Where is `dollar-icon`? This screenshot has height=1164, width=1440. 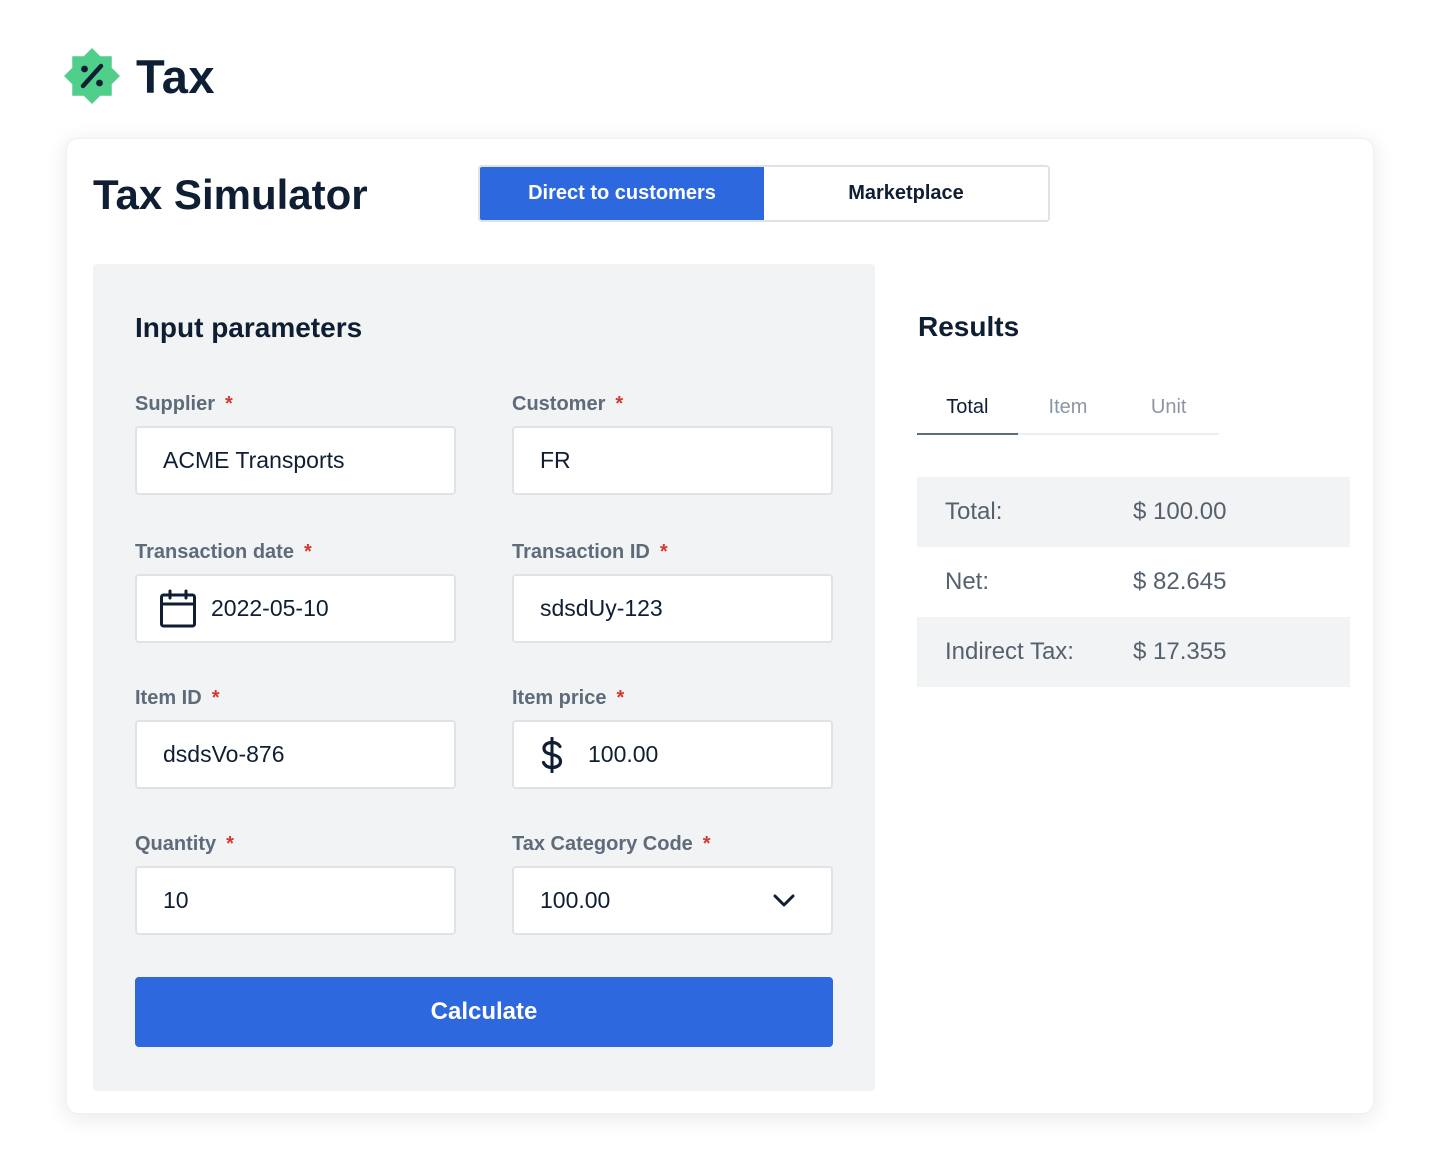 dollar-icon is located at coordinates (552, 754).